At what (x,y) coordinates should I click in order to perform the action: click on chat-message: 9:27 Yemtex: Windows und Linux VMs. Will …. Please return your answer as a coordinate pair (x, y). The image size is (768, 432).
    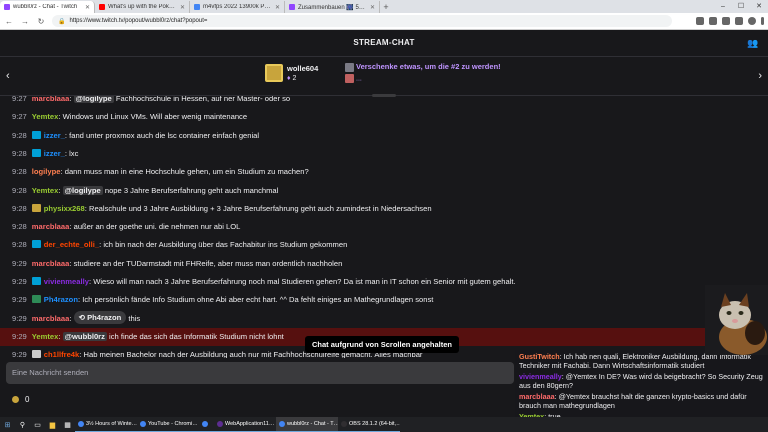
    Looking at the image, I should click on (387, 117).